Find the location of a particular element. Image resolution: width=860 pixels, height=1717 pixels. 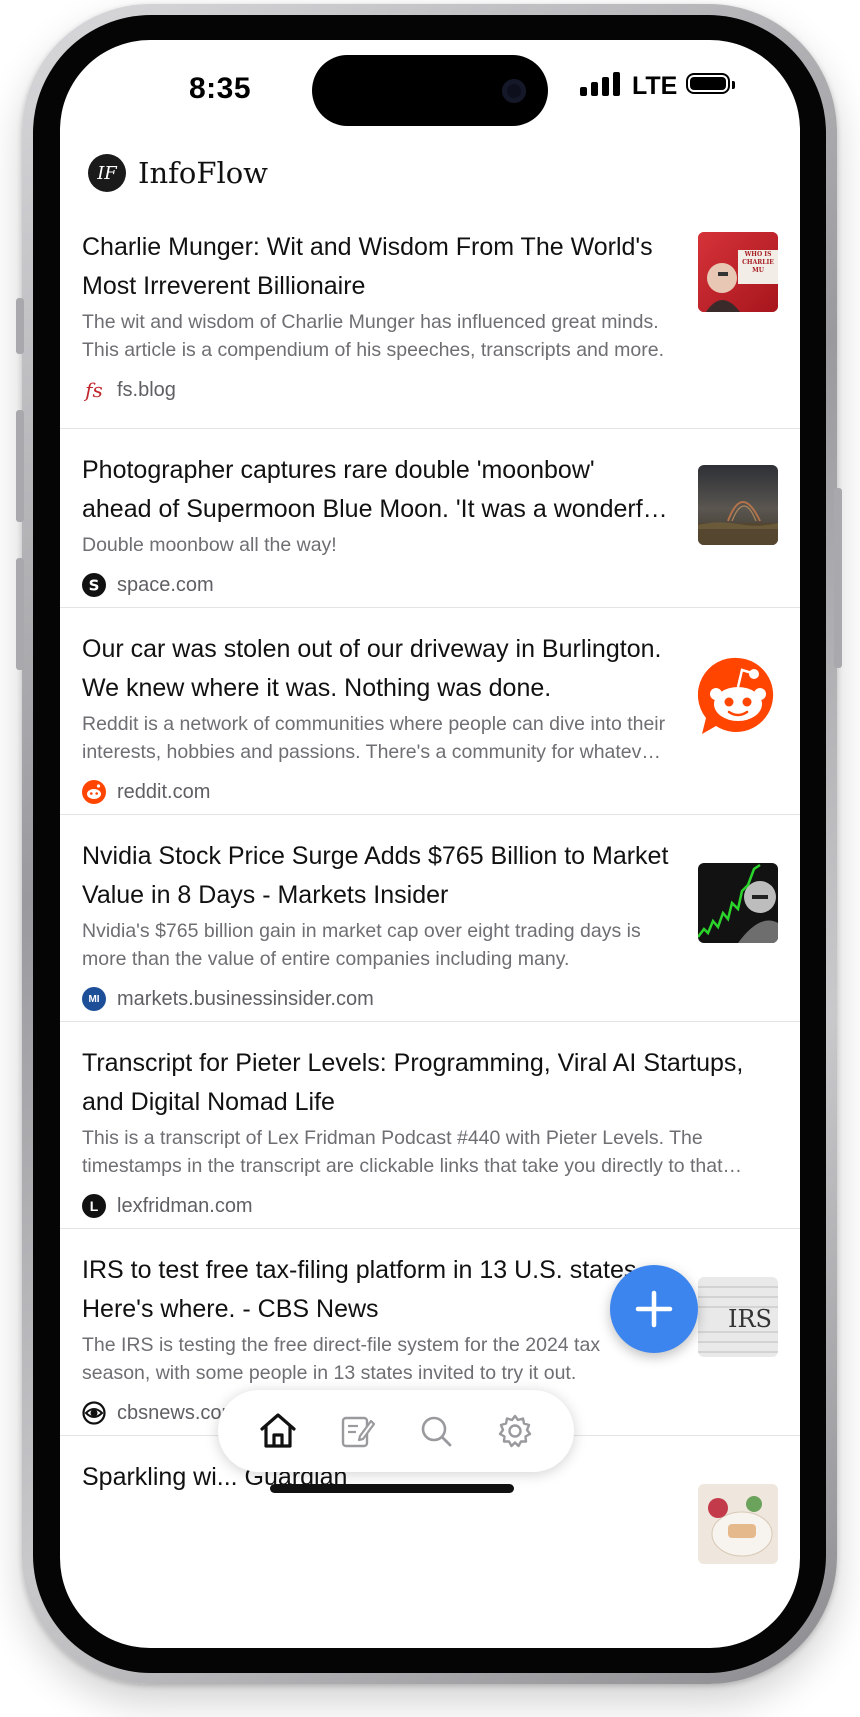

moonbow-photo-thumbnail is located at coordinates (738, 505).